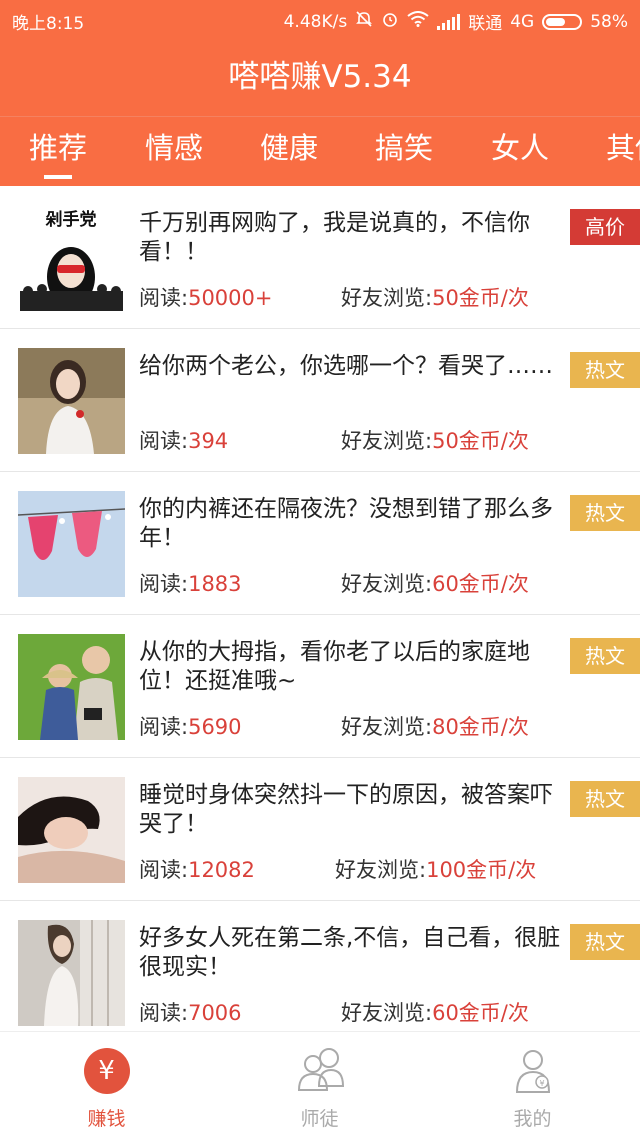  I want to click on read-count: 阅读:1883, so click(190, 583).